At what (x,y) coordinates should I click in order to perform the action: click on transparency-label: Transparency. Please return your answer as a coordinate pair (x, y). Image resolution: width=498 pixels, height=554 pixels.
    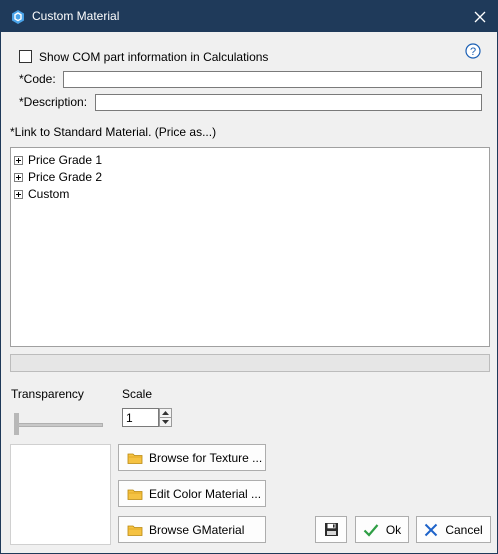
    Looking at the image, I should click on (47, 394).